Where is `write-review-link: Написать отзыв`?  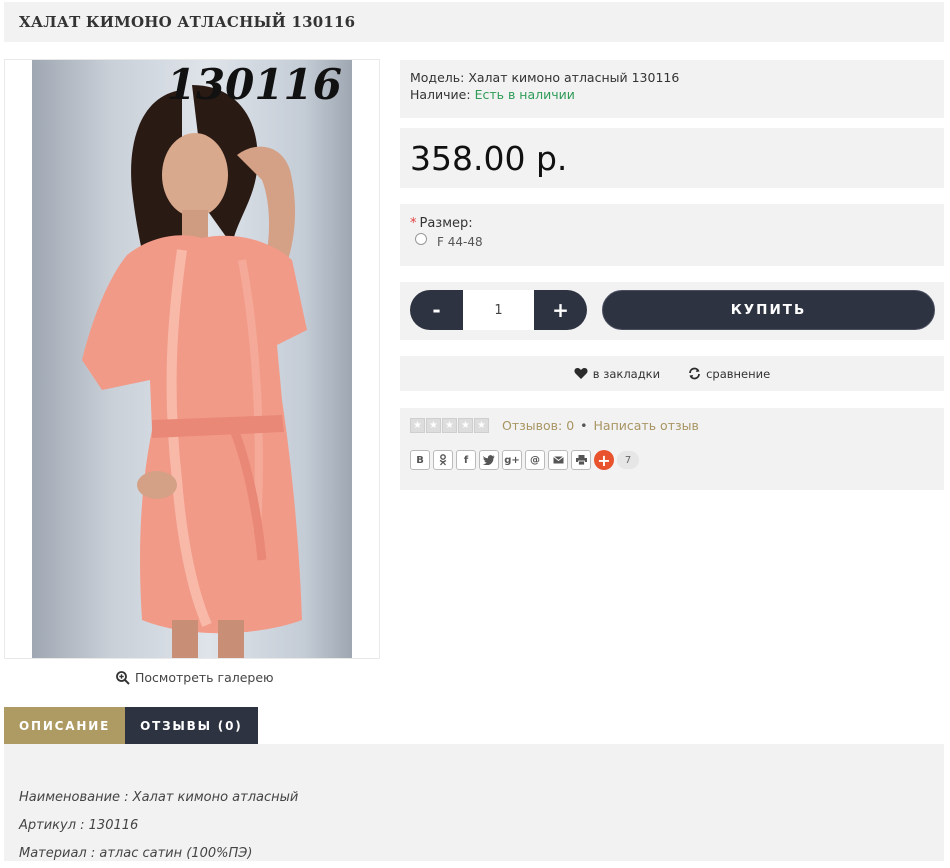 write-review-link: Написать отзыв is located at coordinates (646, 425).